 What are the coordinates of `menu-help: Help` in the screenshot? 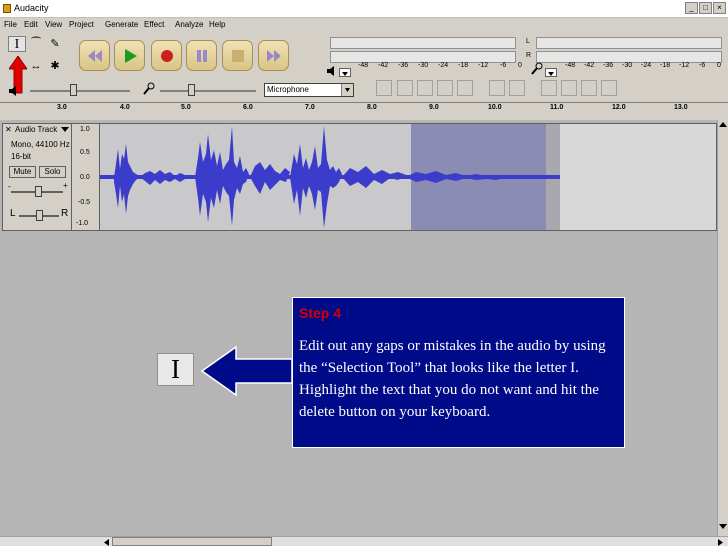 It's located at (217, 24).